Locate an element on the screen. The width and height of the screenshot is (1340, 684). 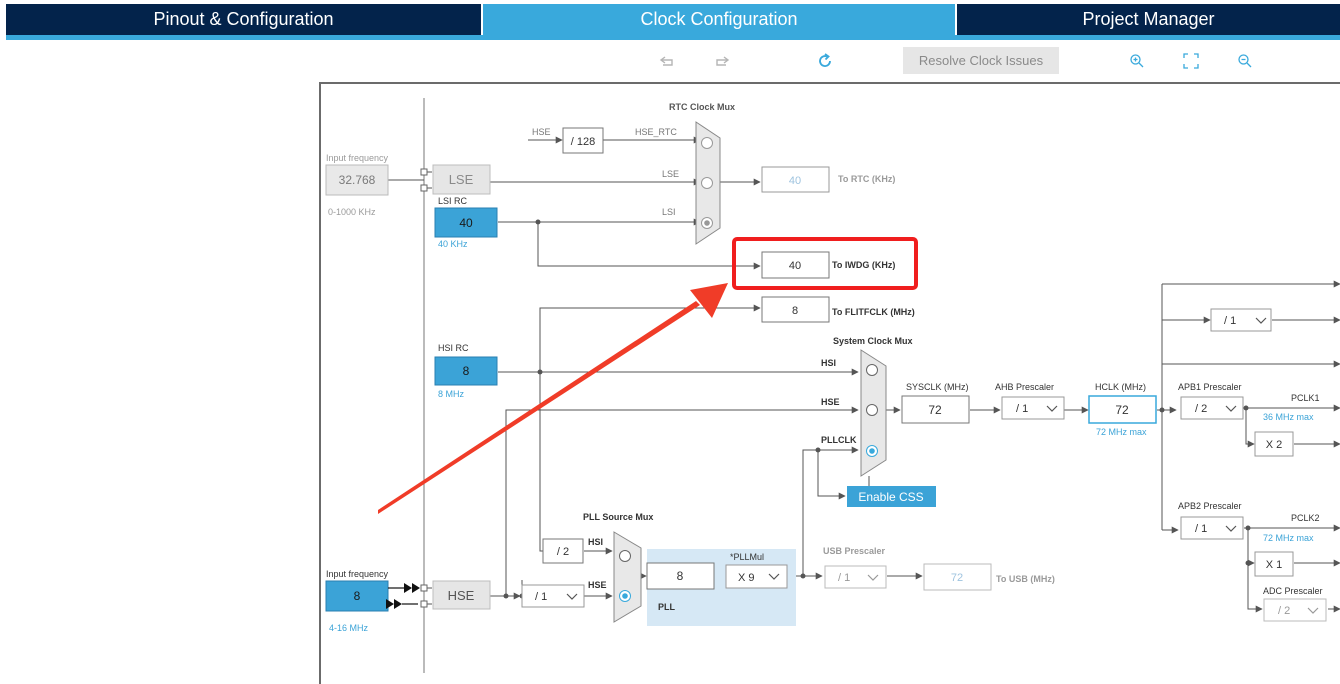
hse-arrows-icon is located at coordinates (403, 596).